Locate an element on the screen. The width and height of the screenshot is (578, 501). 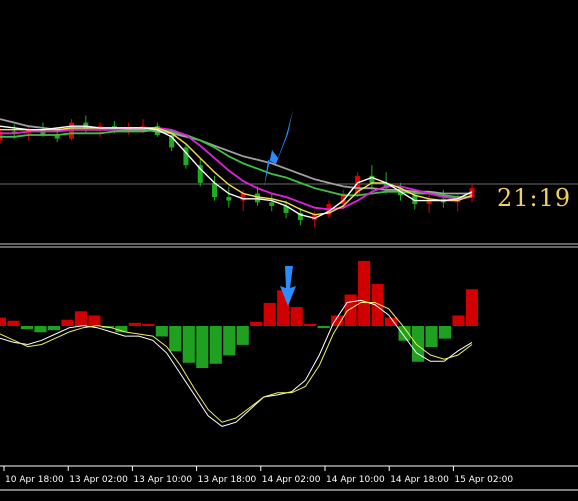
time-tick-label: 14 Apr 10:00 is located at coordinates (355, 480).